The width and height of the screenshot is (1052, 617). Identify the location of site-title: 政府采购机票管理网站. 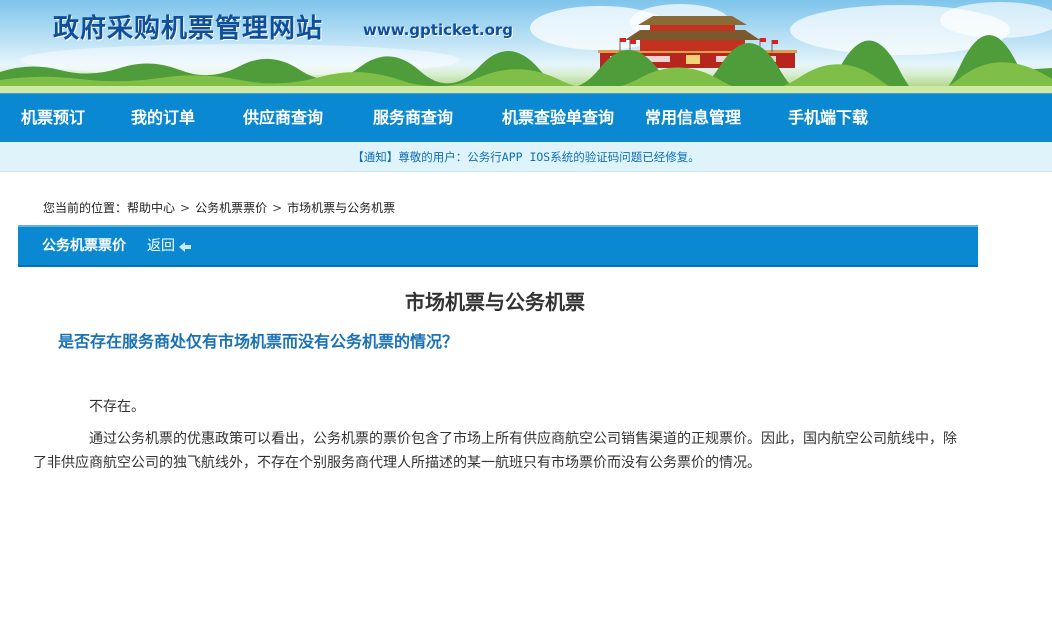
(188, 29).